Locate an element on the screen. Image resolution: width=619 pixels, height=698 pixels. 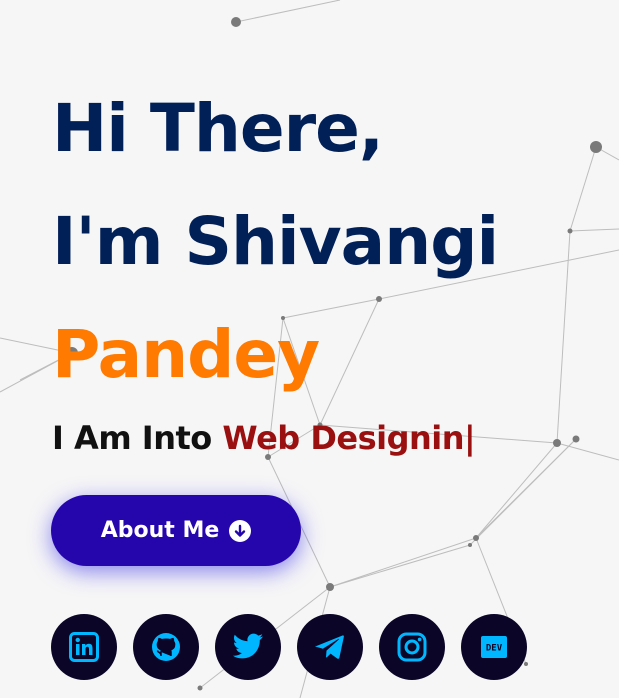
linkedin-link is located at coordinates (84, 647).